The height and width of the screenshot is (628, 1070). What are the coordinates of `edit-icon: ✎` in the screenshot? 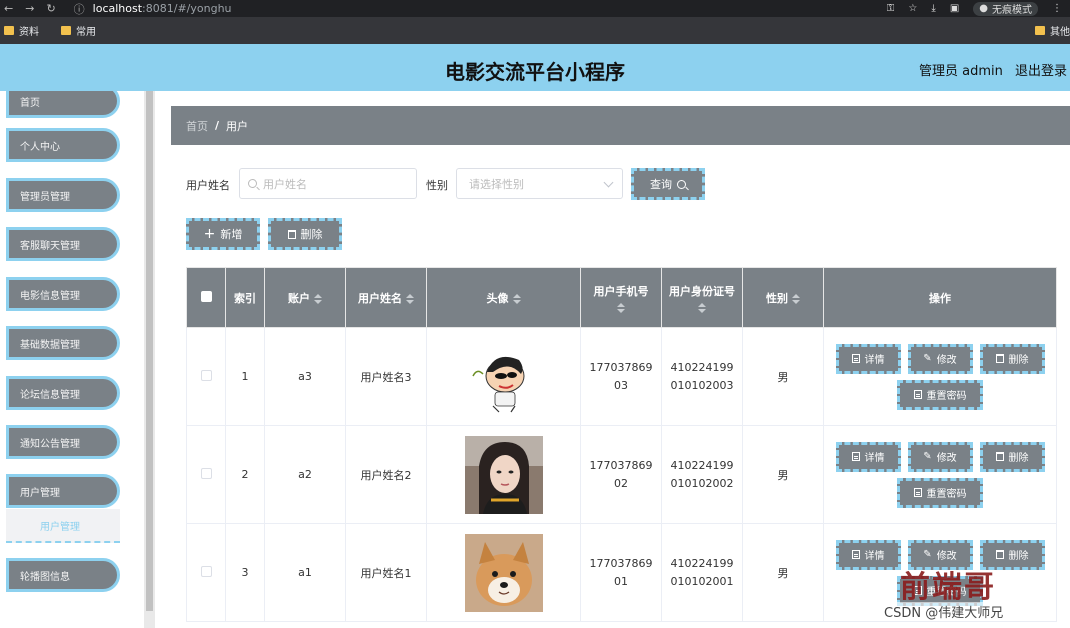 It's located at (927, 358).